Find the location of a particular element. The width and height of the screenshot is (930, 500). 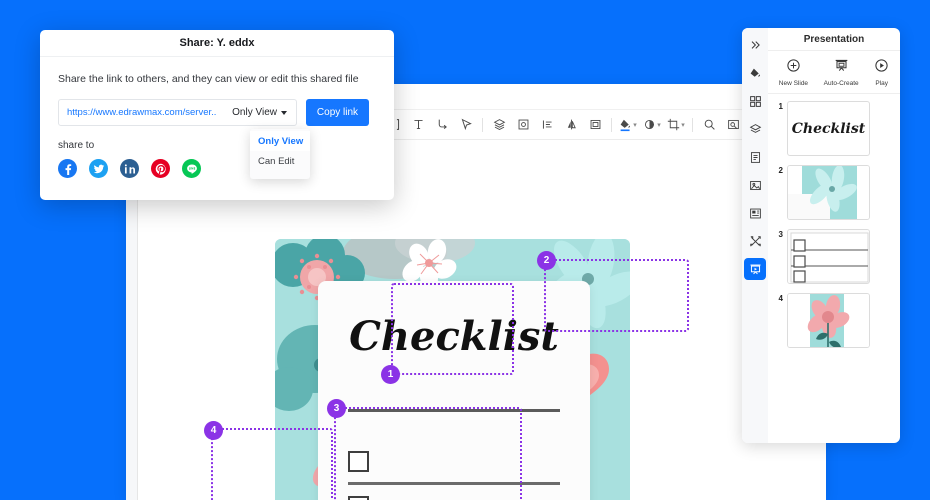

play-label: Play is located at coordinates (882, 83).